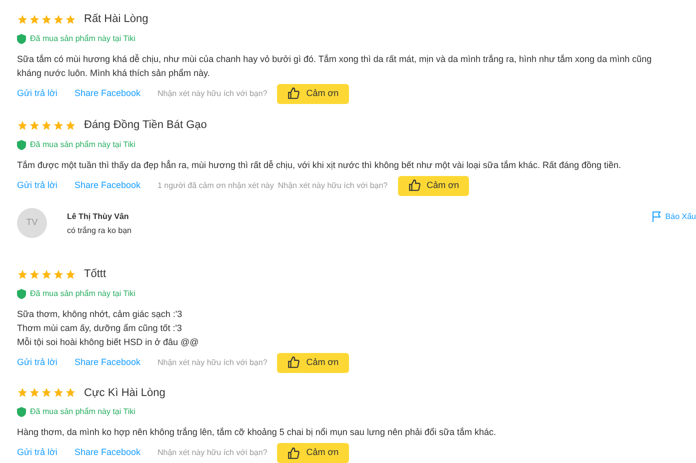 The width and height of the screenshot is (696, 463). What do you see at coordinates (674, 216) in the screenshot?
I see `report-link: Báo Xấu` at bounding box center [674, 216].